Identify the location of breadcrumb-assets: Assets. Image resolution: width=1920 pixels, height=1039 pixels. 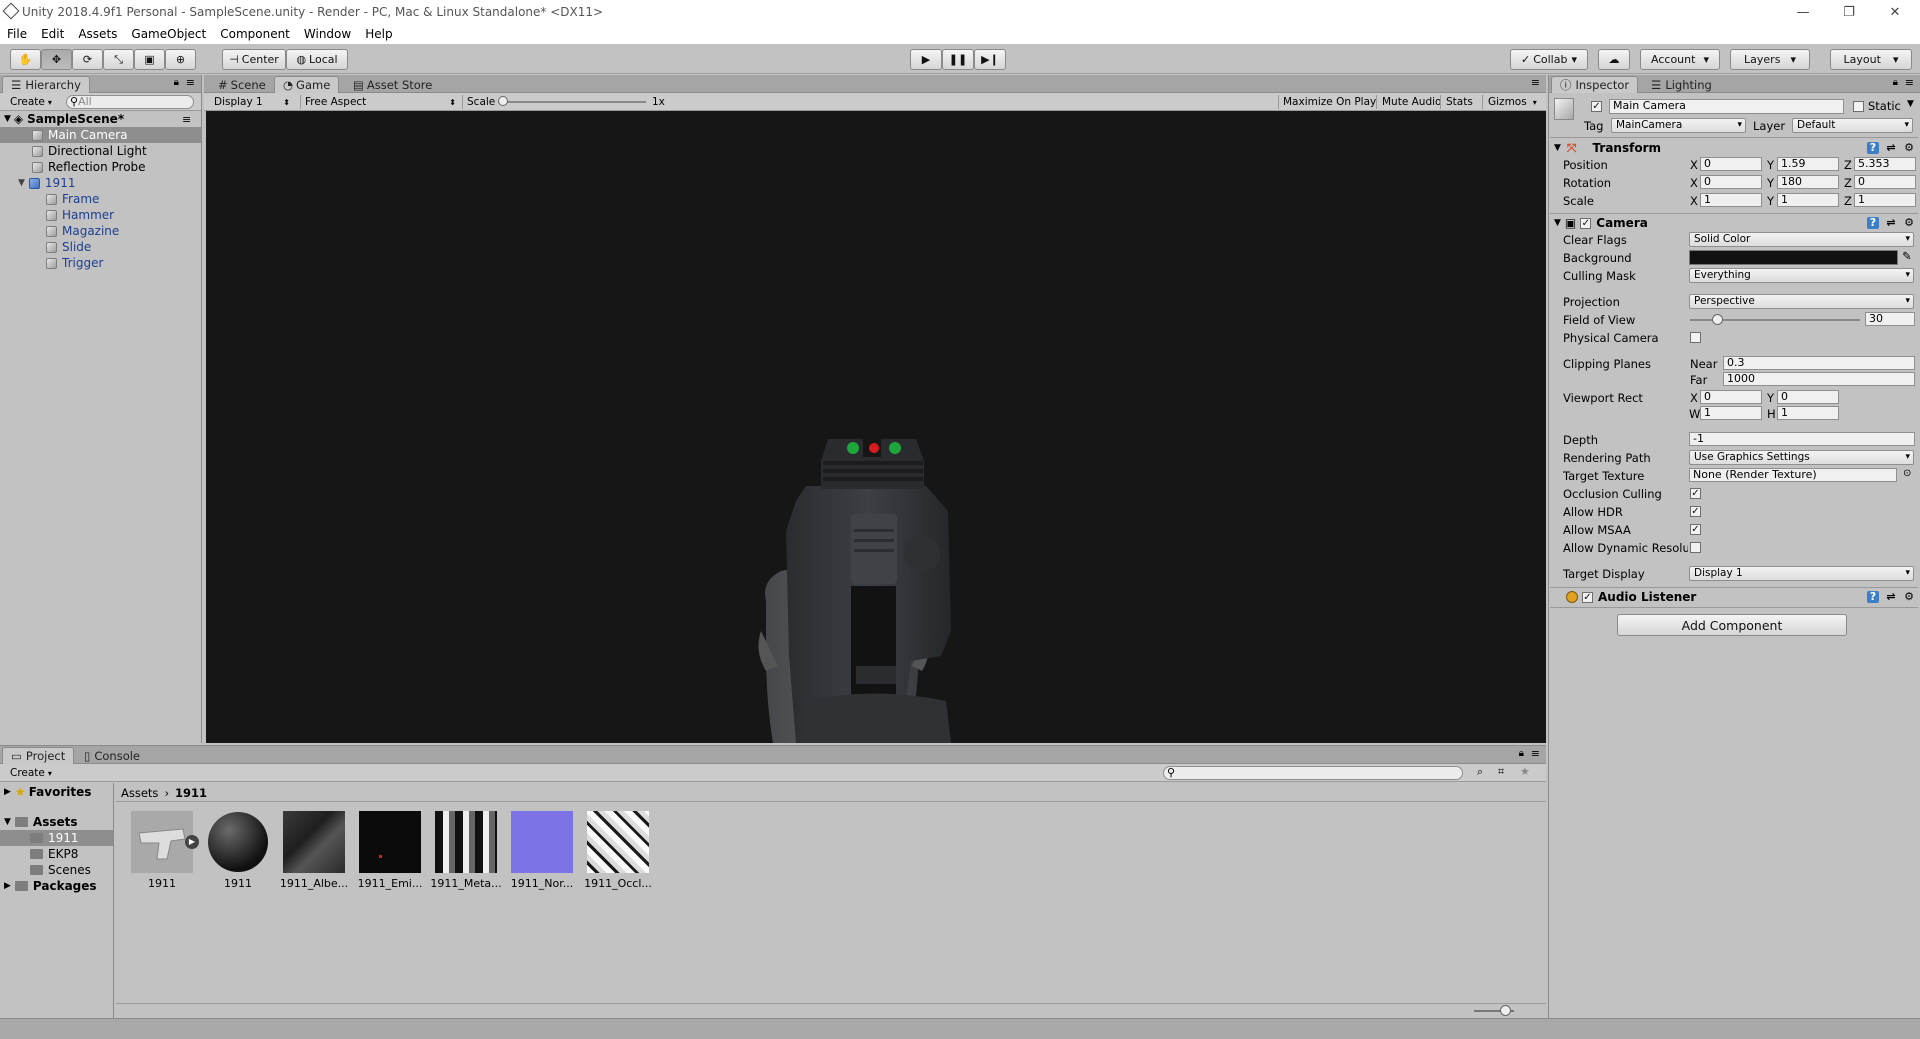
(139, 793).